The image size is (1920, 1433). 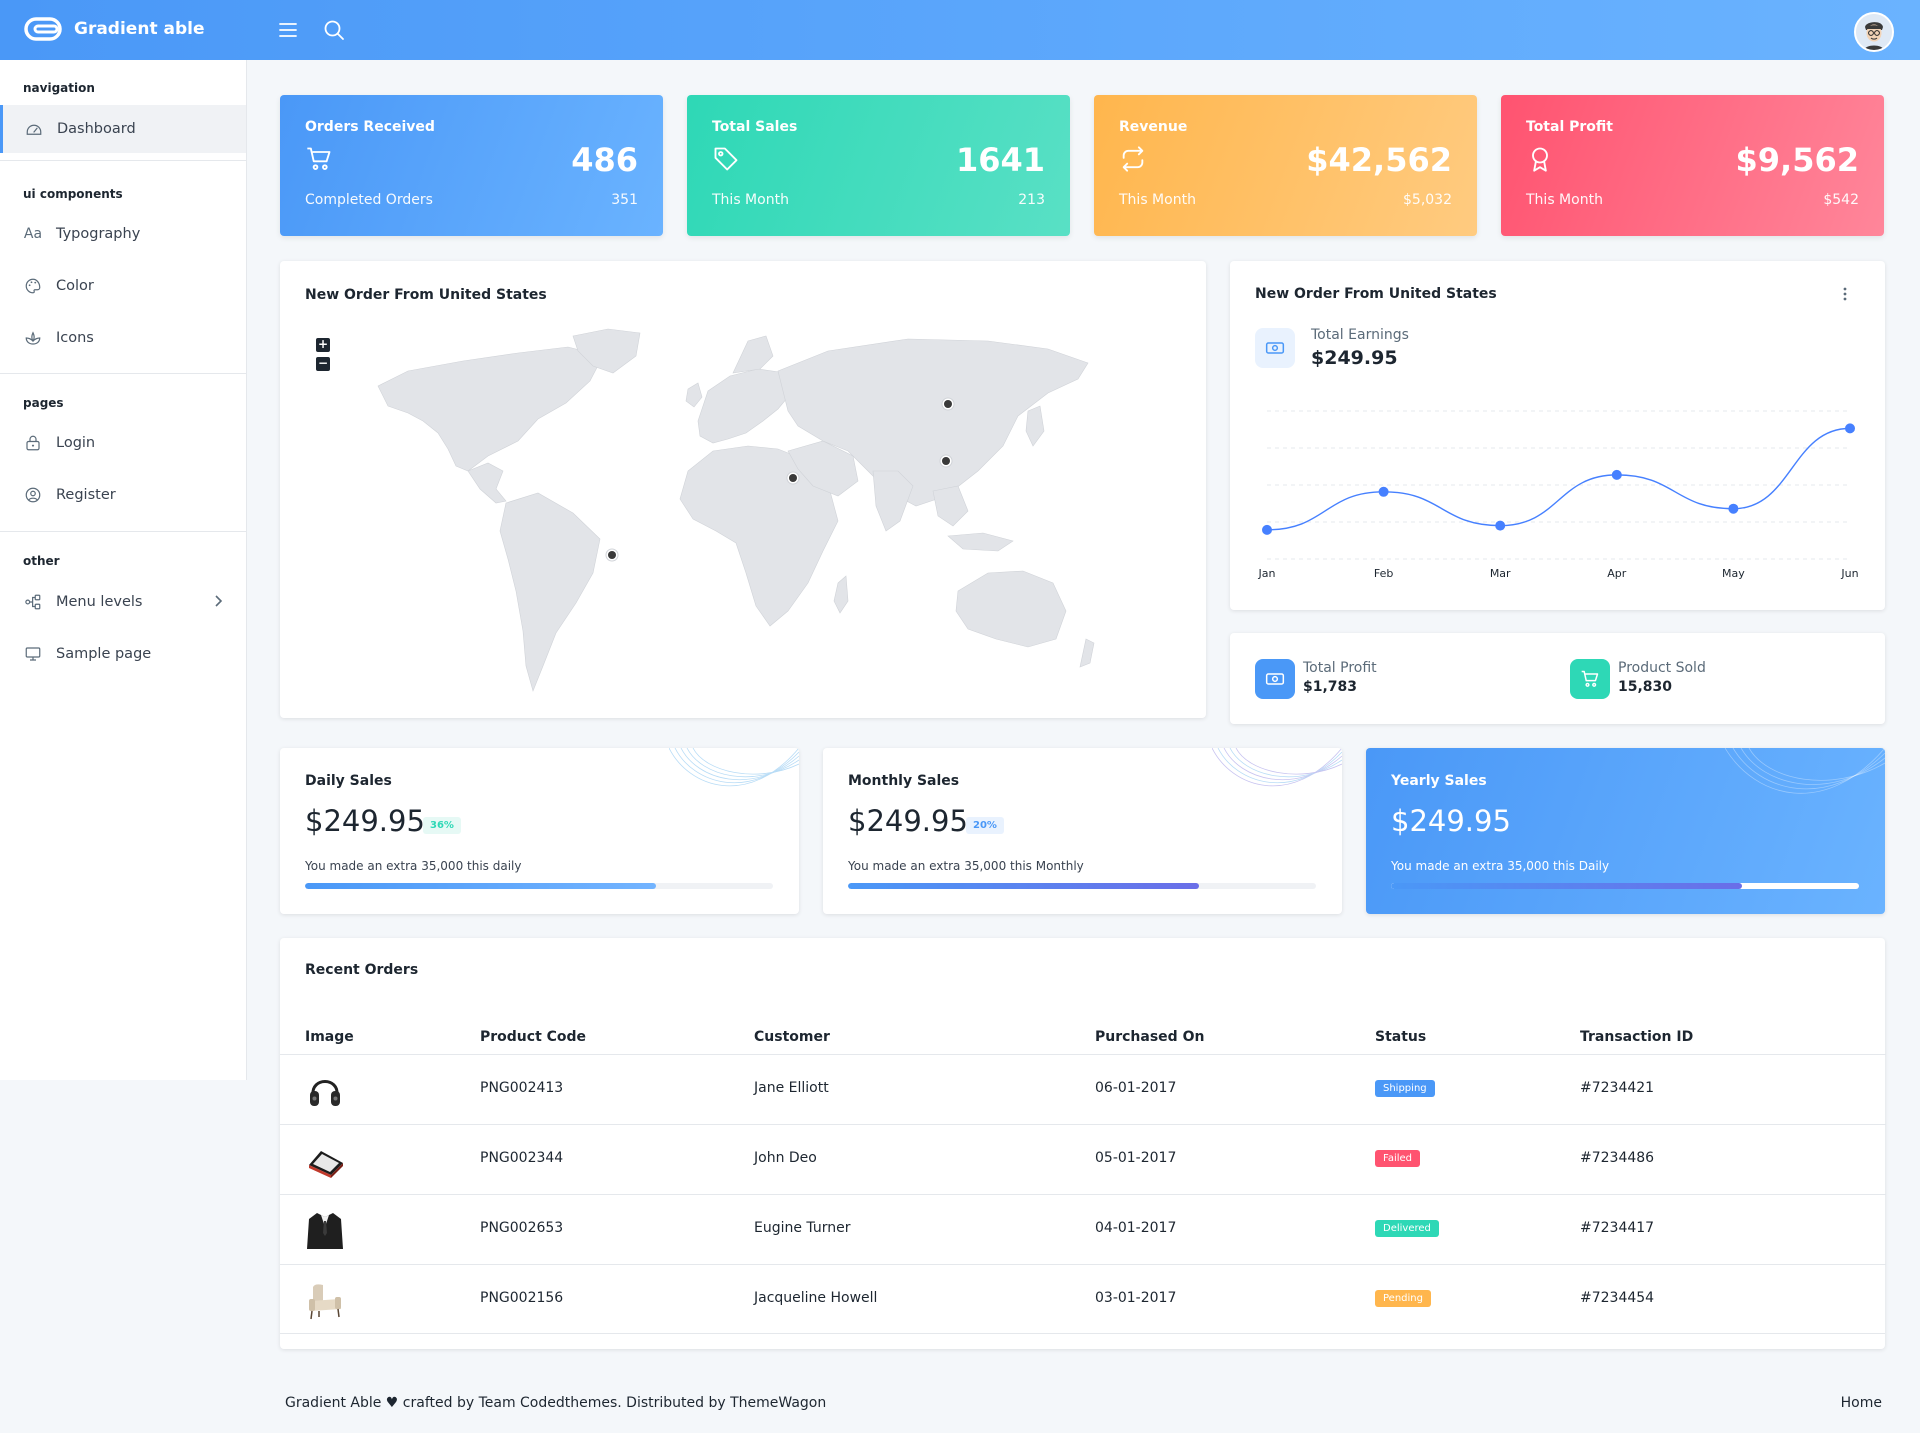 I want to click on progress-track, so click(x=1082, y=886).